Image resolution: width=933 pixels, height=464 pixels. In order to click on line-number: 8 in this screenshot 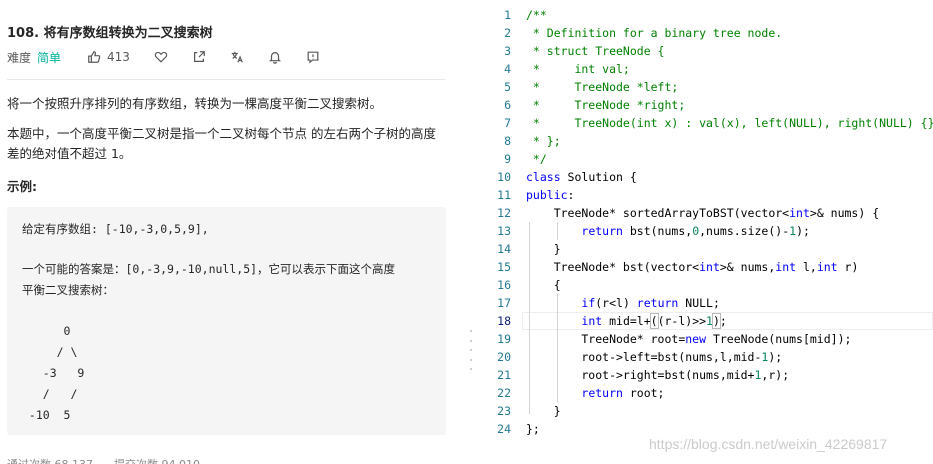, I will do `click(507, 141)`.